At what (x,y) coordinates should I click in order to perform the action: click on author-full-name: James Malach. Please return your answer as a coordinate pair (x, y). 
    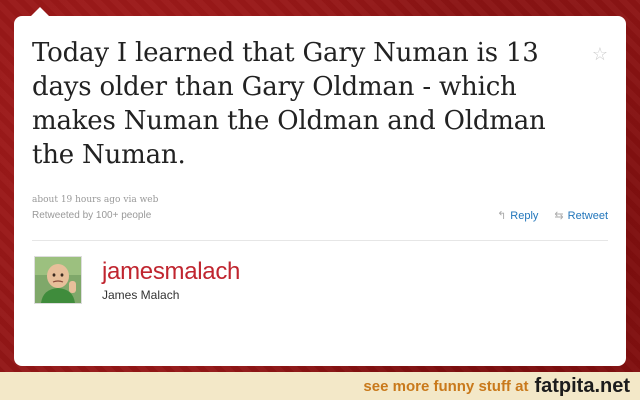
    Looking at the image, I should click on (141, 295).